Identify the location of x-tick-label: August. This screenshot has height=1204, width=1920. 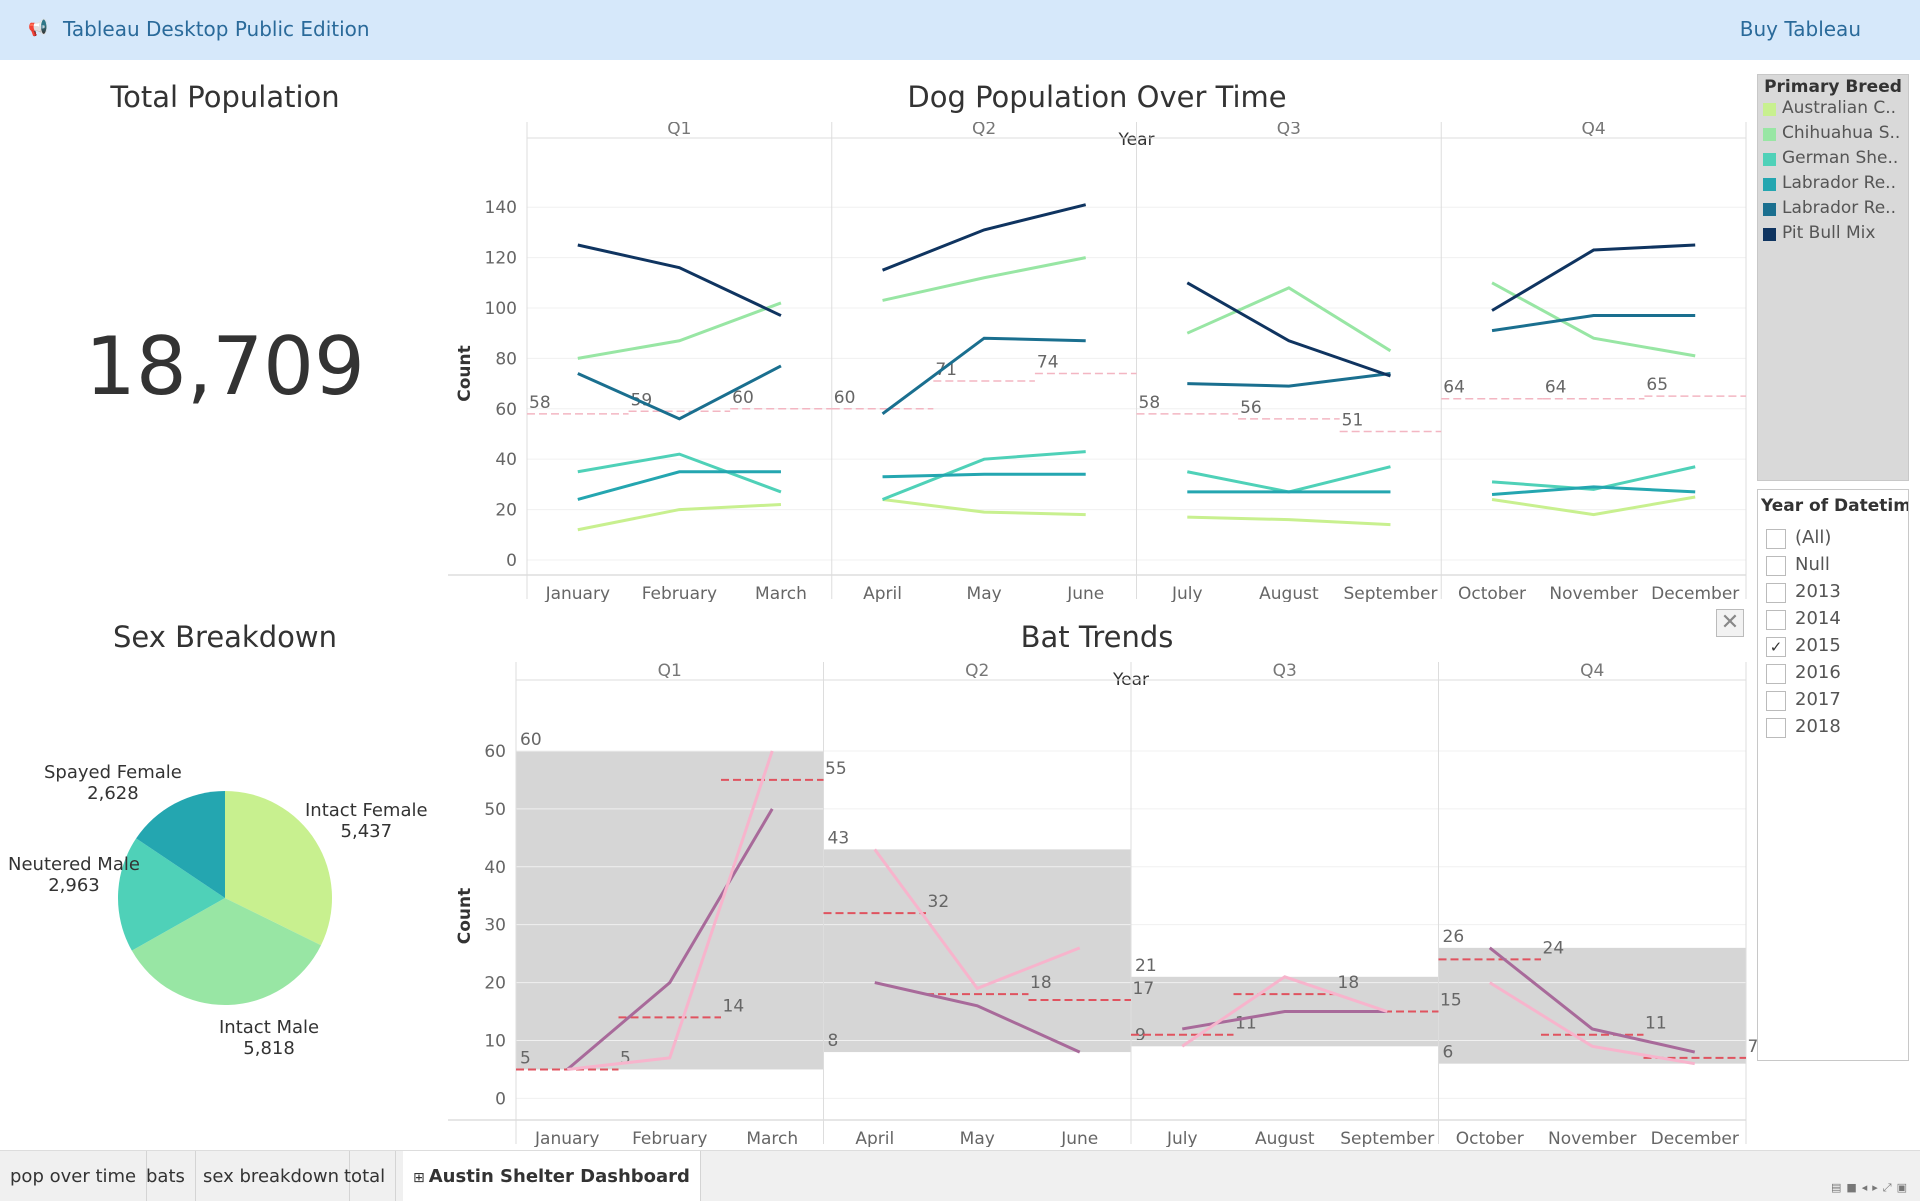
(1285, 1138).